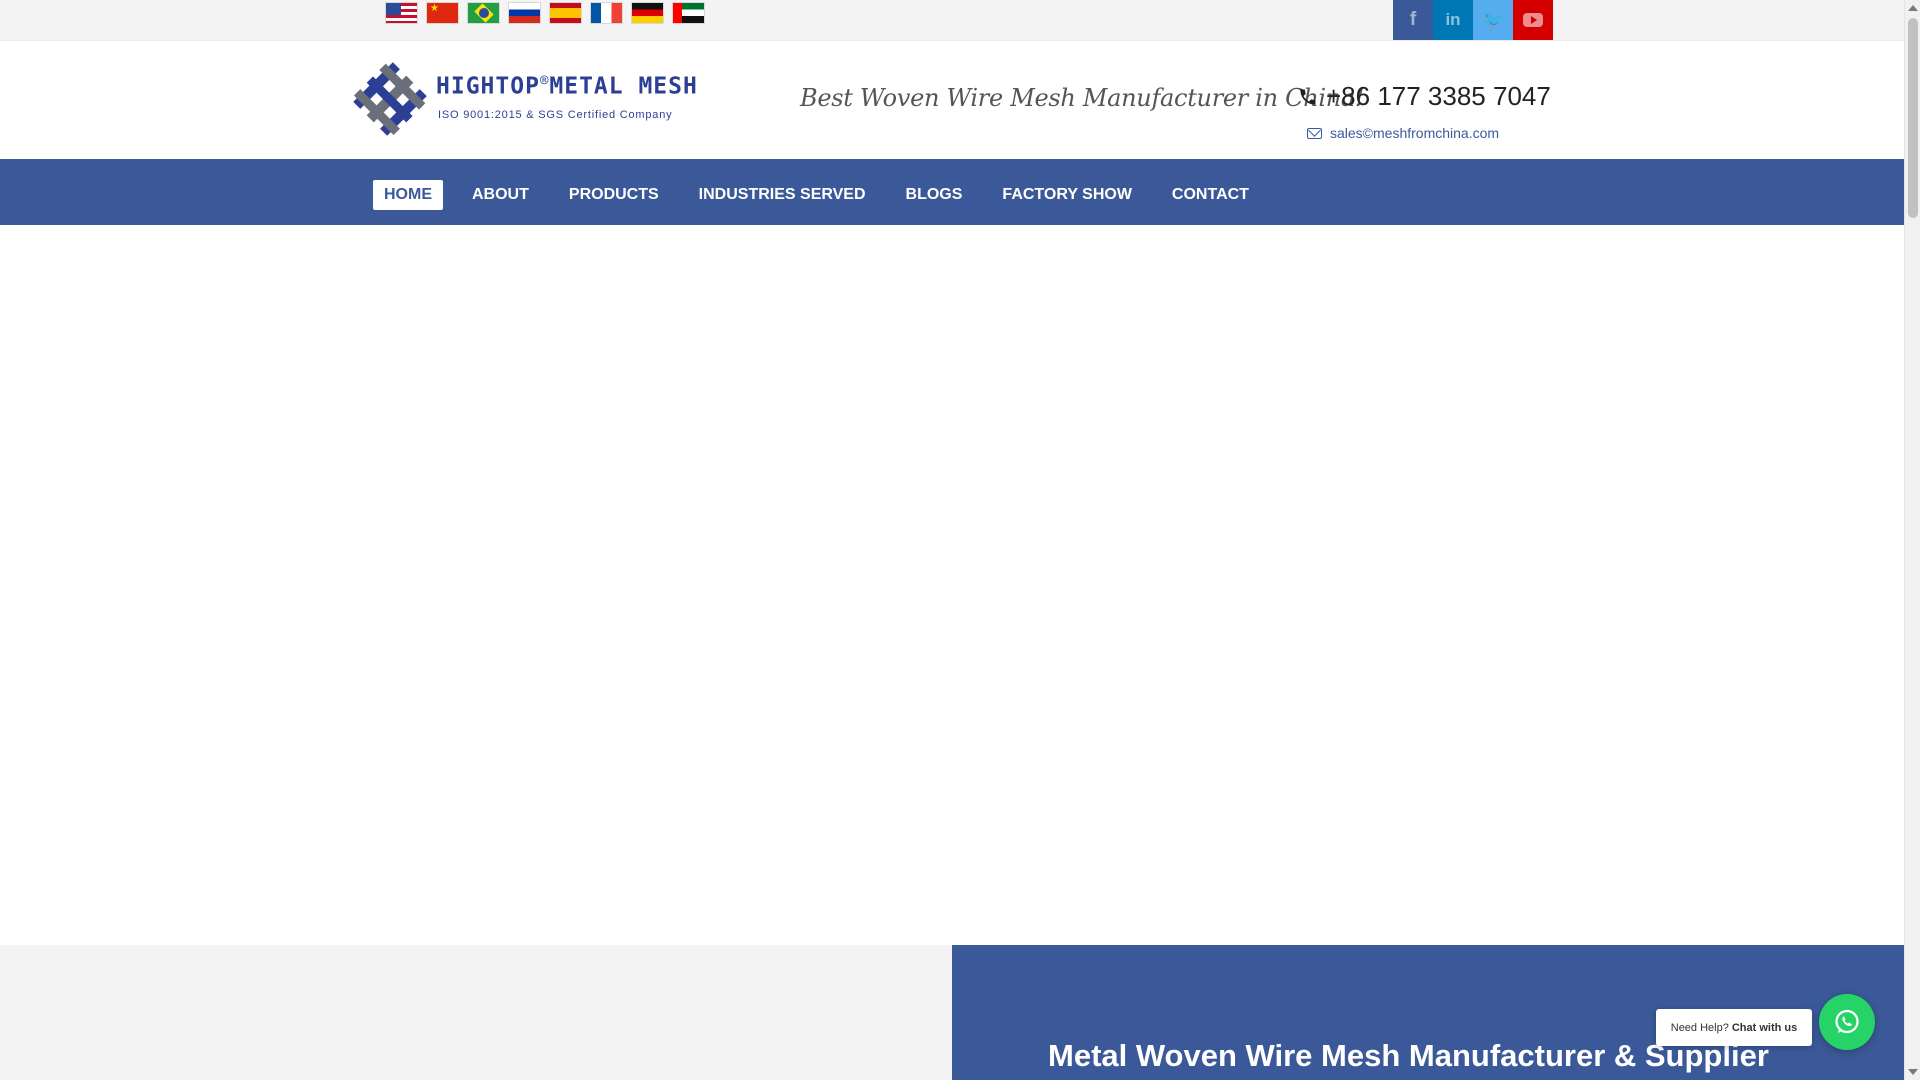  What do you see at coordinates (408, 195) in the screenshot?
I see `nav-item-home: HOME` at bounding box center [408, 195].